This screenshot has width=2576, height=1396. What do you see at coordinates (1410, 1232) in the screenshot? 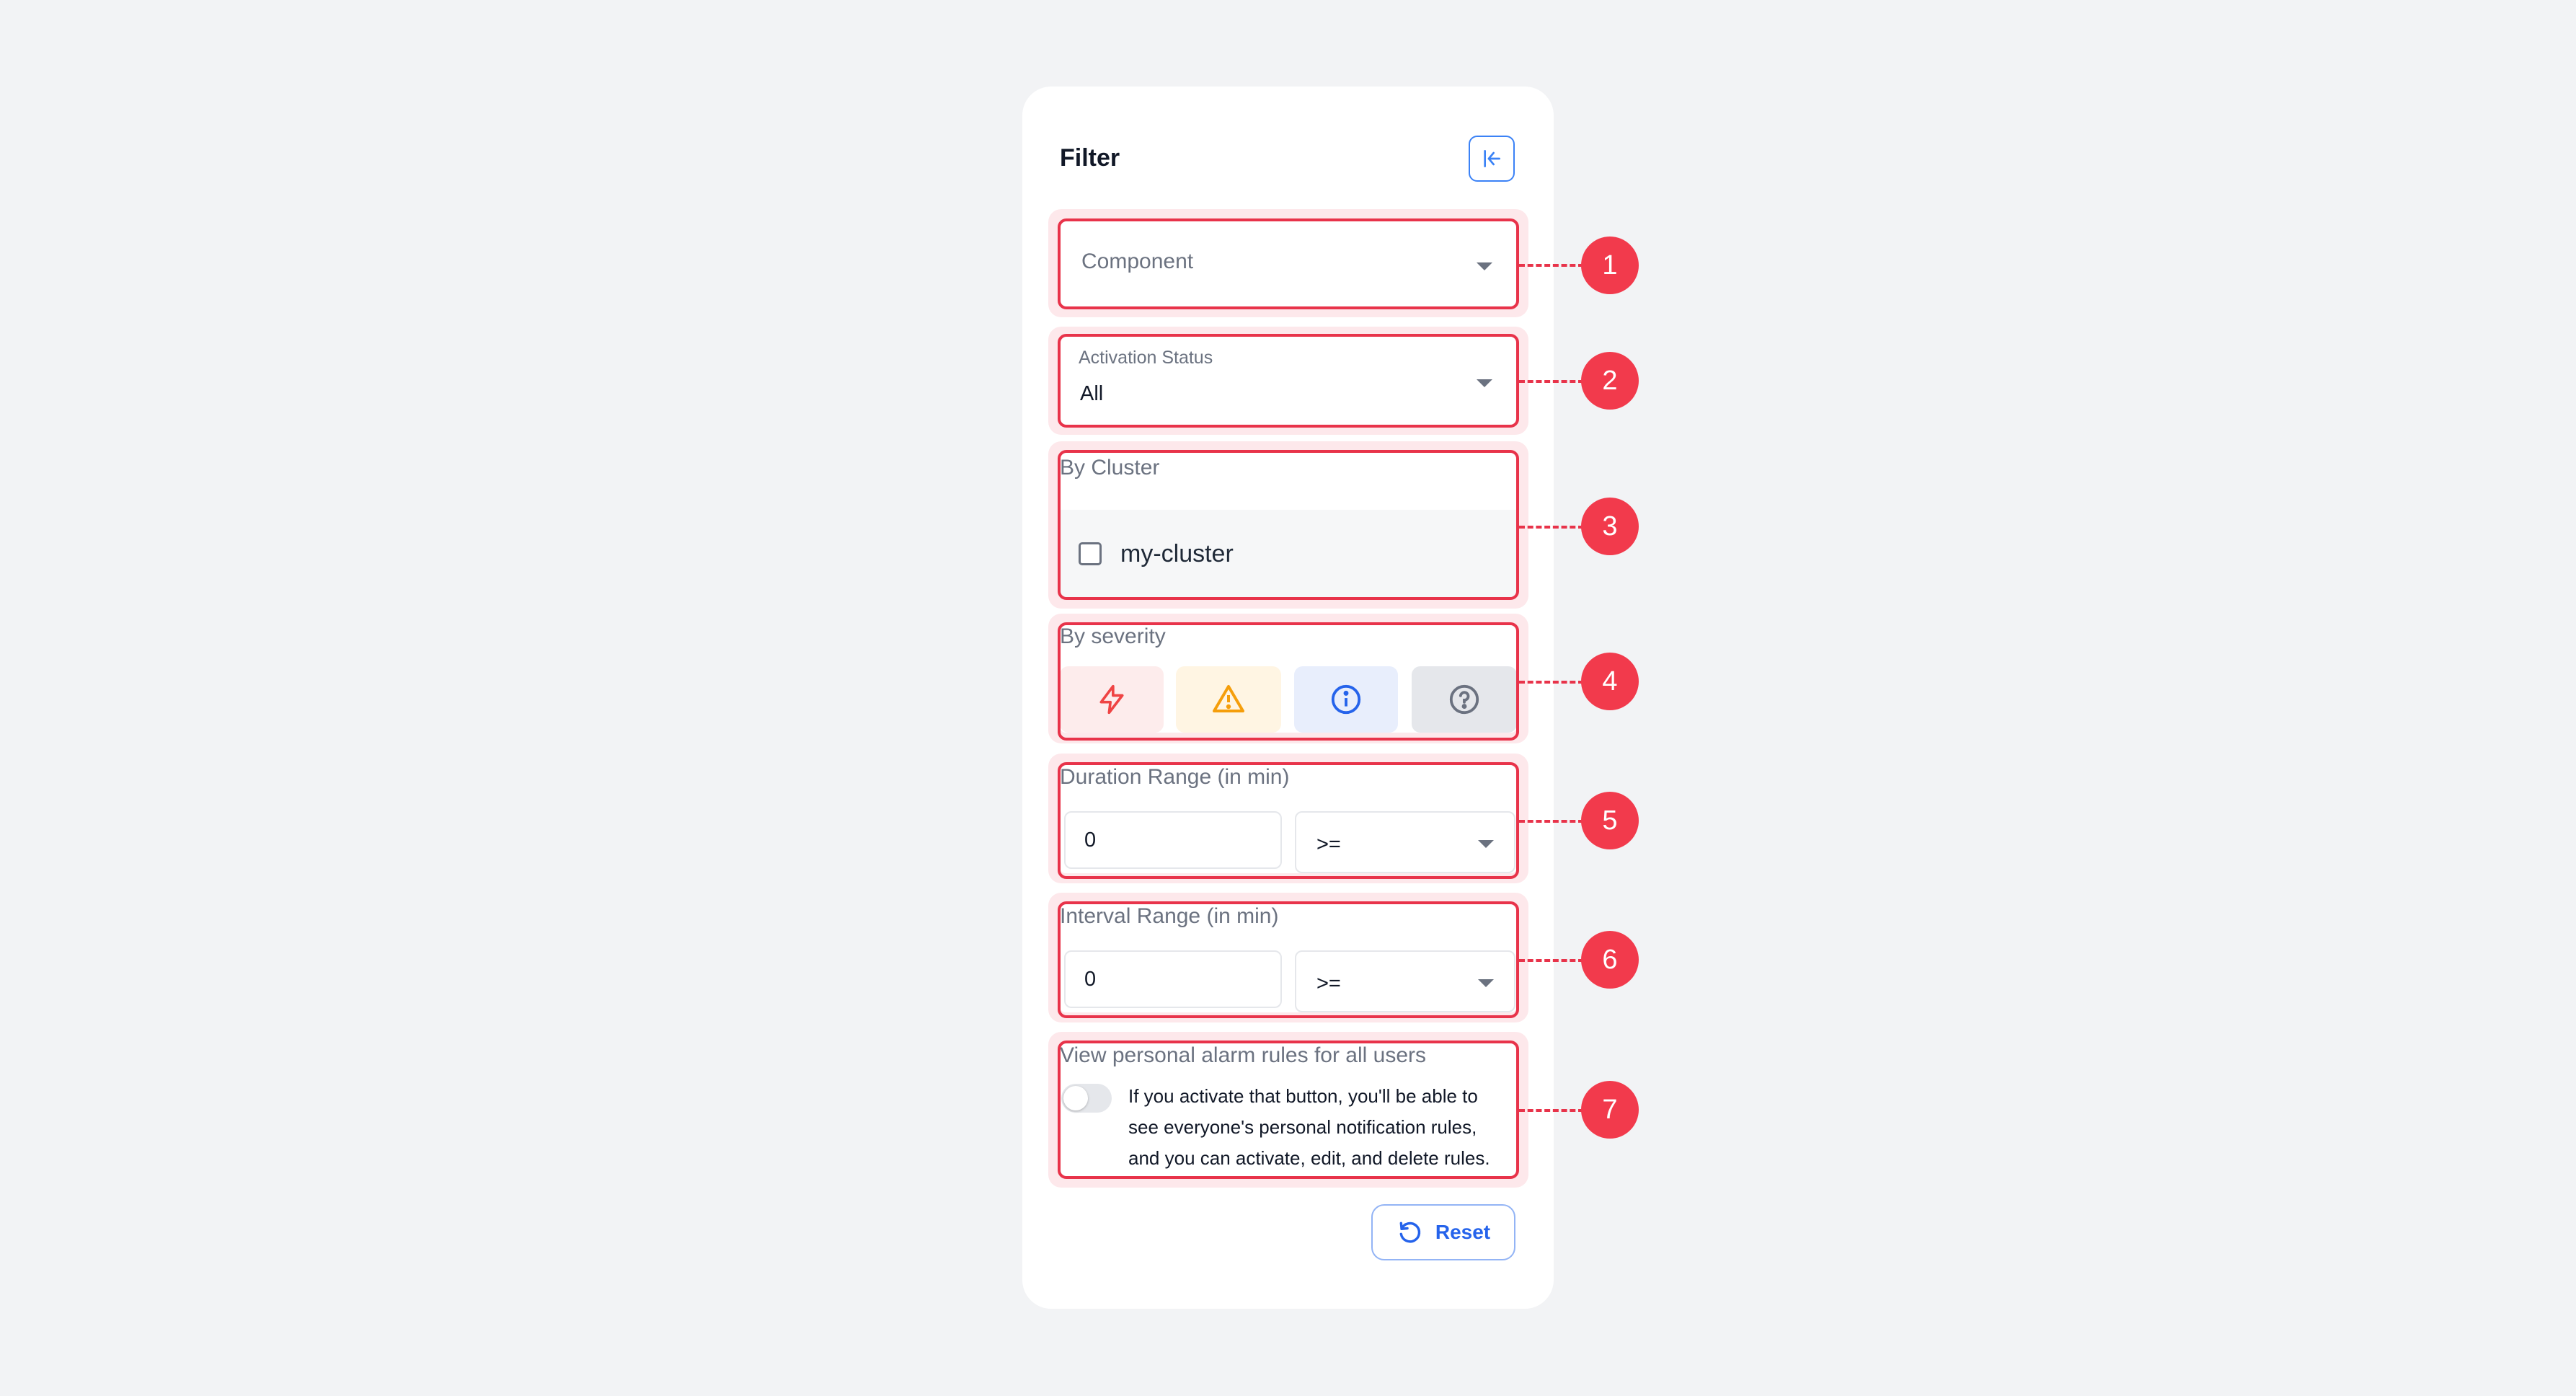
I see `reset-icon` at bounding box center [1410, 1232].